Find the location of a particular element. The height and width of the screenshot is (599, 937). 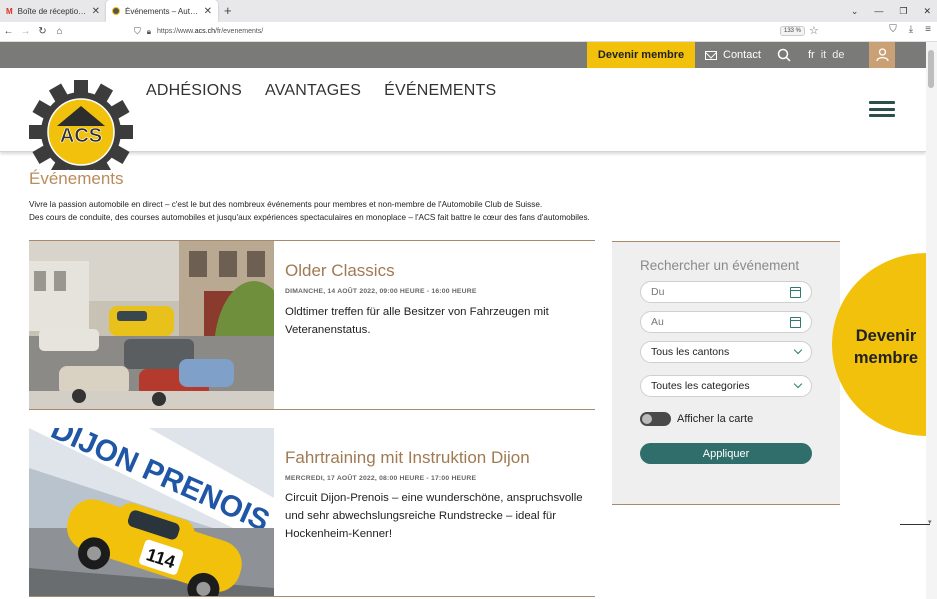

acs-logo: ACS is located at coordinates (81, 125).